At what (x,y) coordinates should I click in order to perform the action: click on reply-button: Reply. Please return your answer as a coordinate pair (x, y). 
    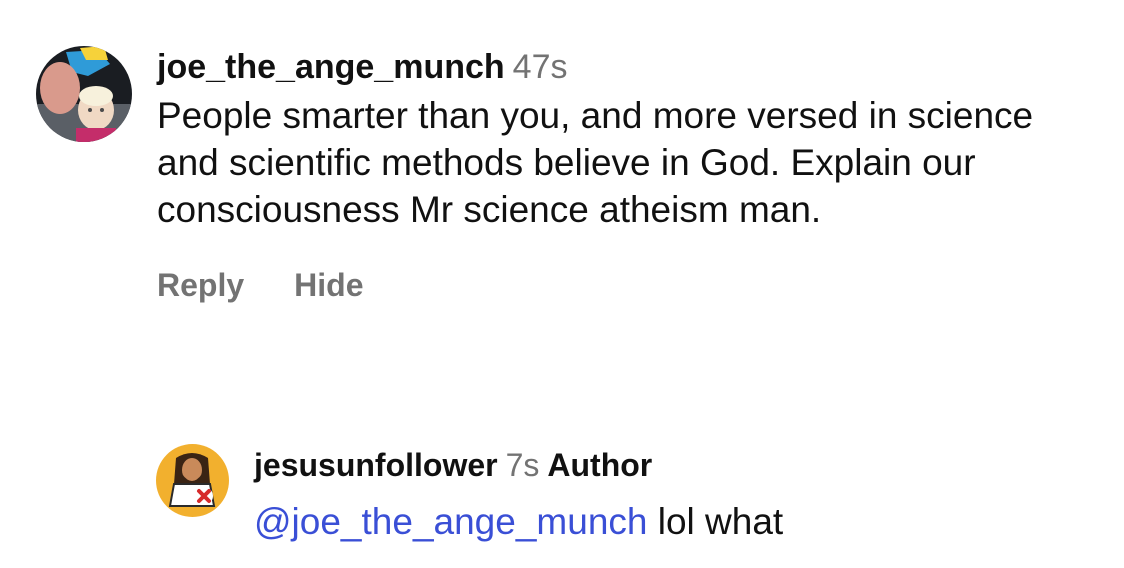
    Looking at the image, I should click on (200, 285).